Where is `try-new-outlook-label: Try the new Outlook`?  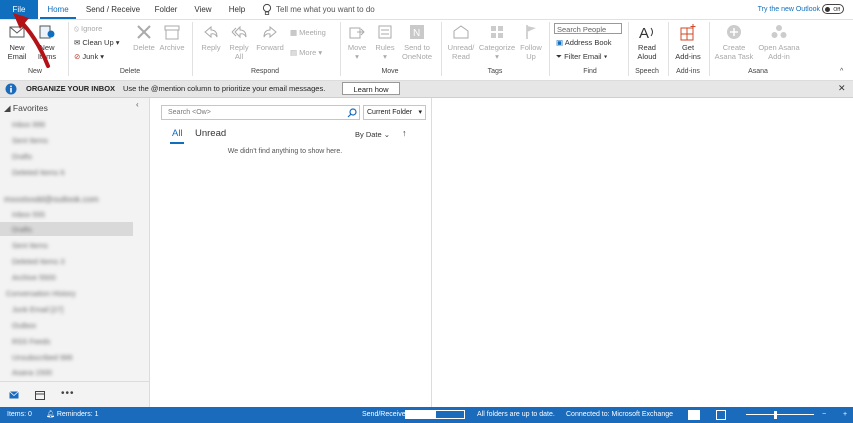 try-new-outlook-label: Try the new Outlook is located at coordinates (788, 9).